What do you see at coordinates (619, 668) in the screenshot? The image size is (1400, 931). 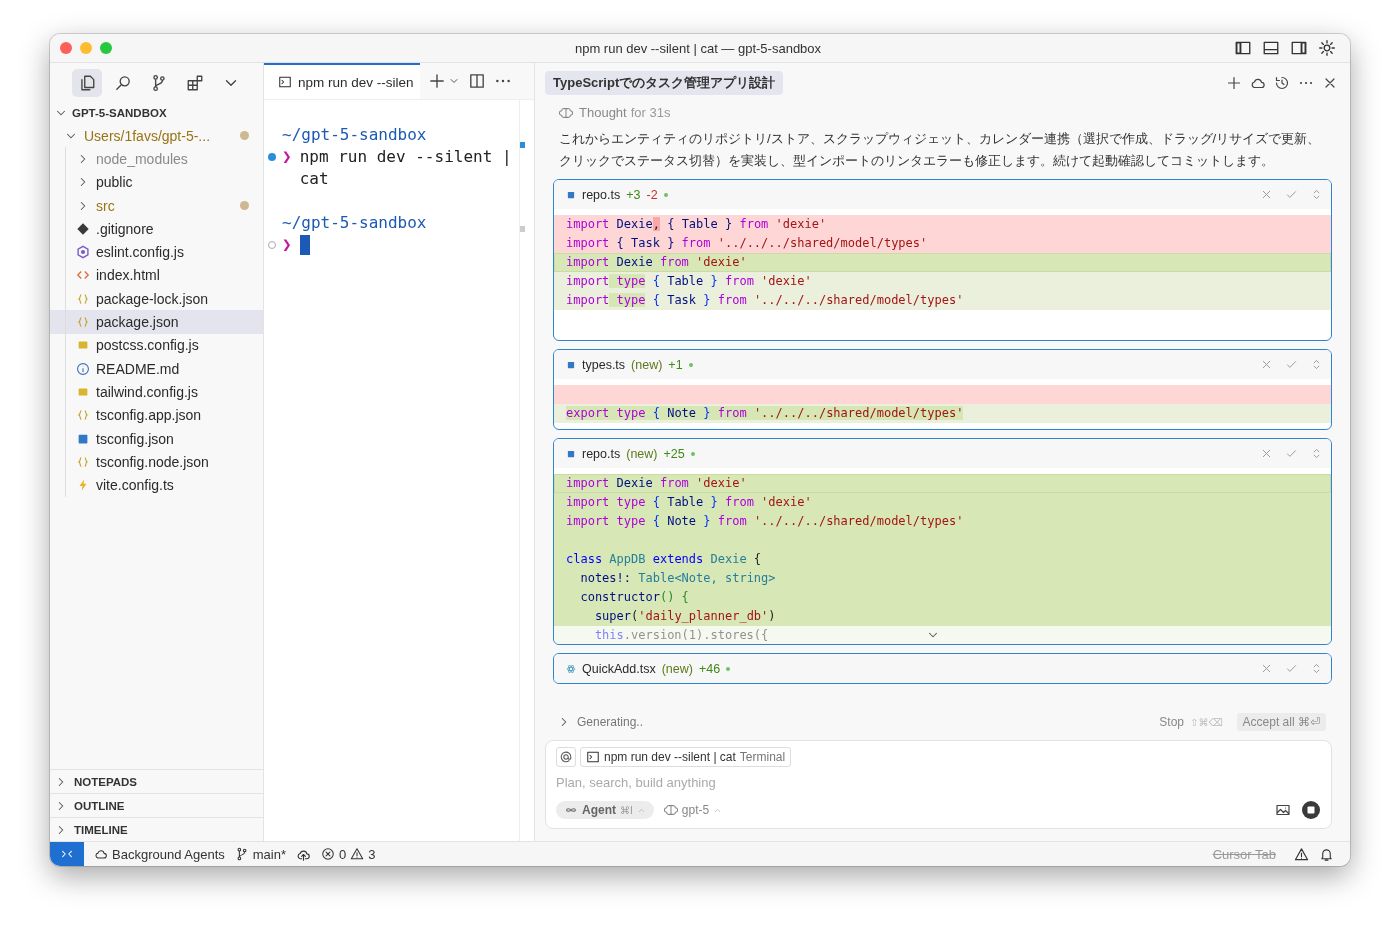 I see `file-name: QuickAdd.tsx` at bounding box center [619, 668].